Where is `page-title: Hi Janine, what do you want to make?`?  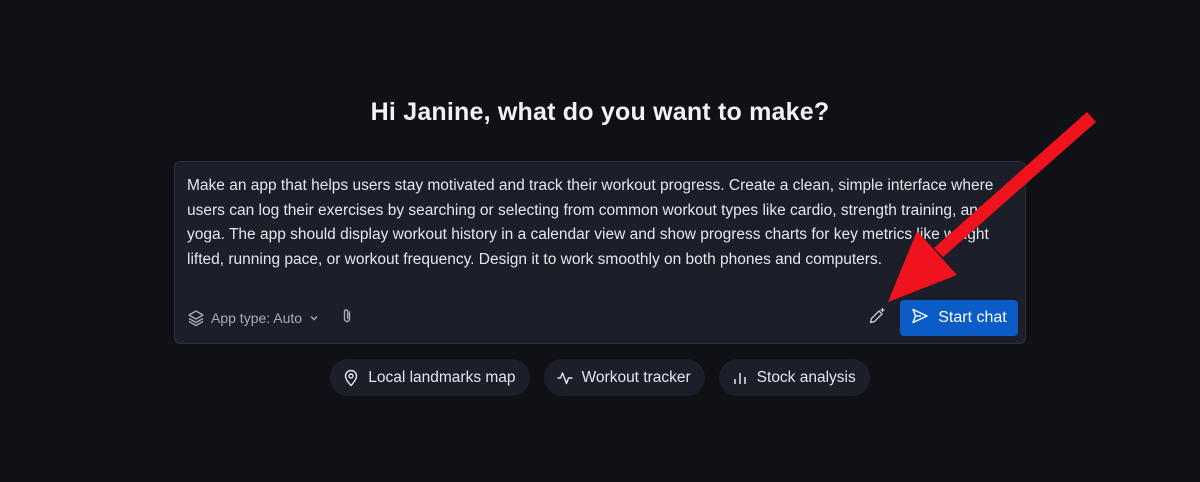
page-title: Hi Janine, what do you want to make? is located at coordinates (600, 112).